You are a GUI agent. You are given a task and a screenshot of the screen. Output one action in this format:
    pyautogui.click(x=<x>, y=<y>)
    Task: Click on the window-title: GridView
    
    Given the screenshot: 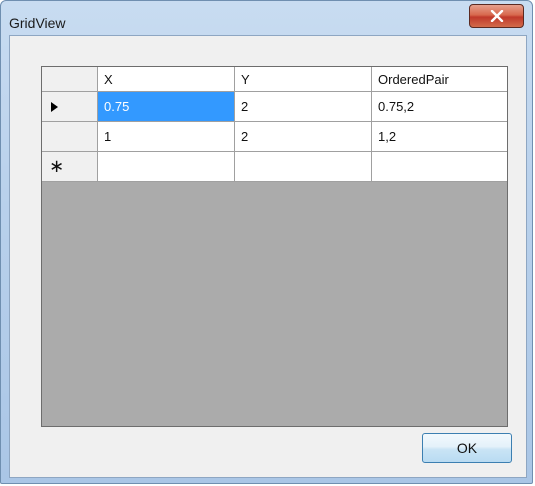 What is the action you would take?
    pyautogui.click(x=37, y=23)
    